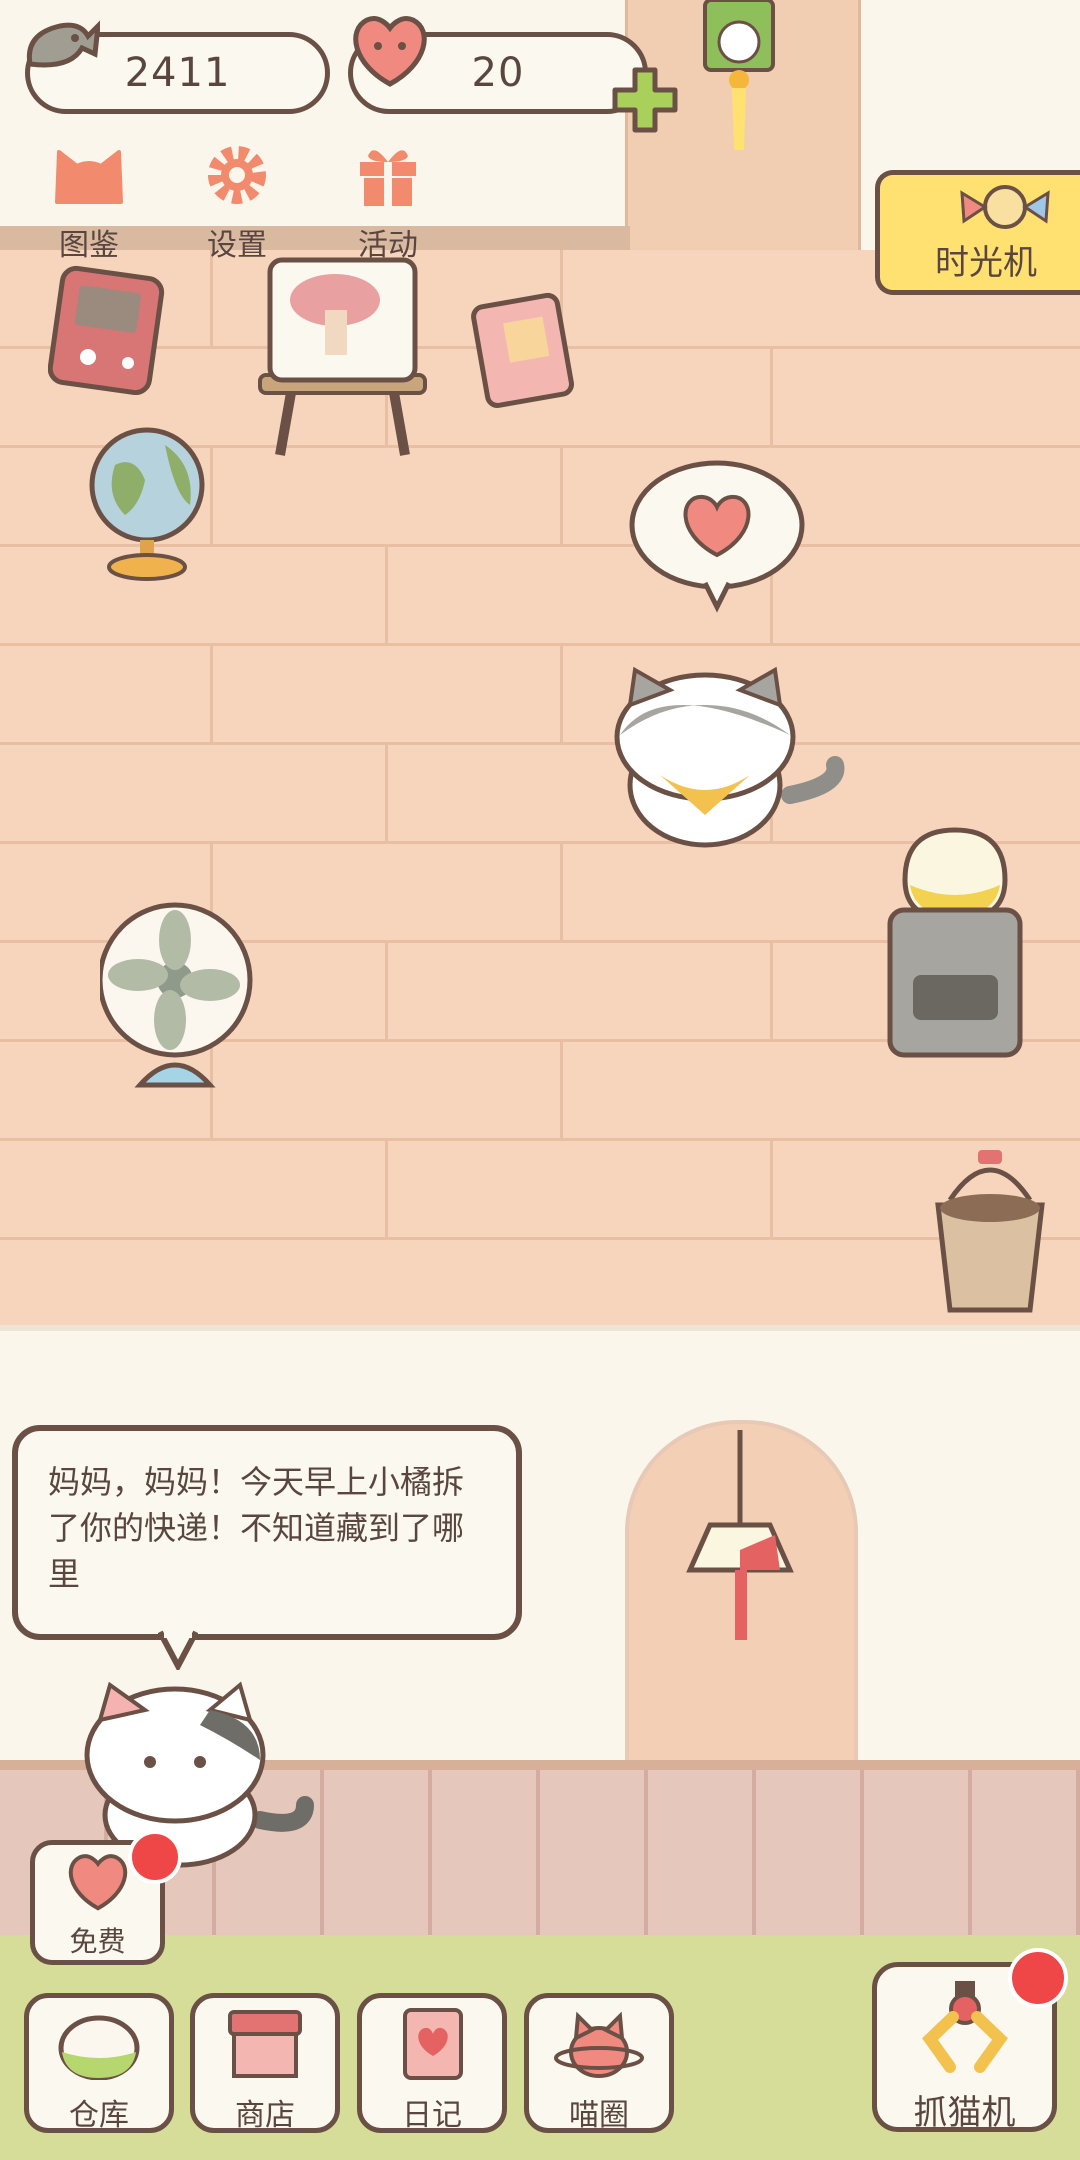 This screenshot has height=2160, width=1080. I want to click on cat-circle-label: 喵圈, so click(599, 2115).